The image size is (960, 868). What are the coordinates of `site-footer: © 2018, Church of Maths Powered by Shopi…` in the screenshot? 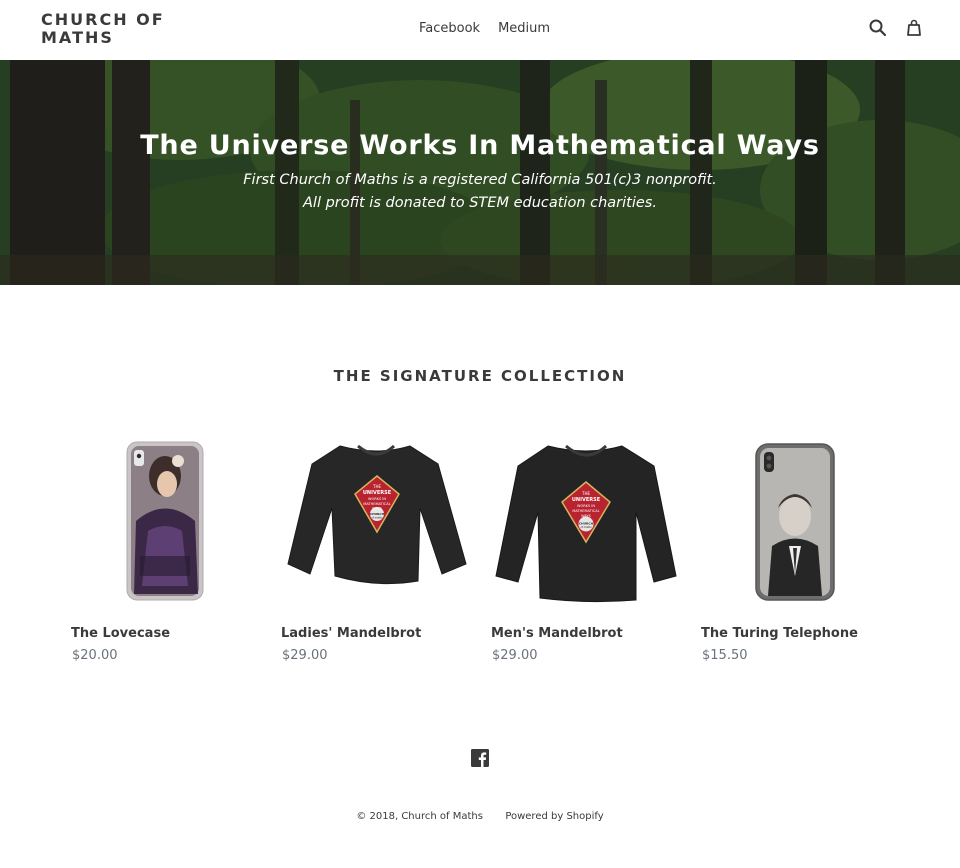 It's located at (480, 816).